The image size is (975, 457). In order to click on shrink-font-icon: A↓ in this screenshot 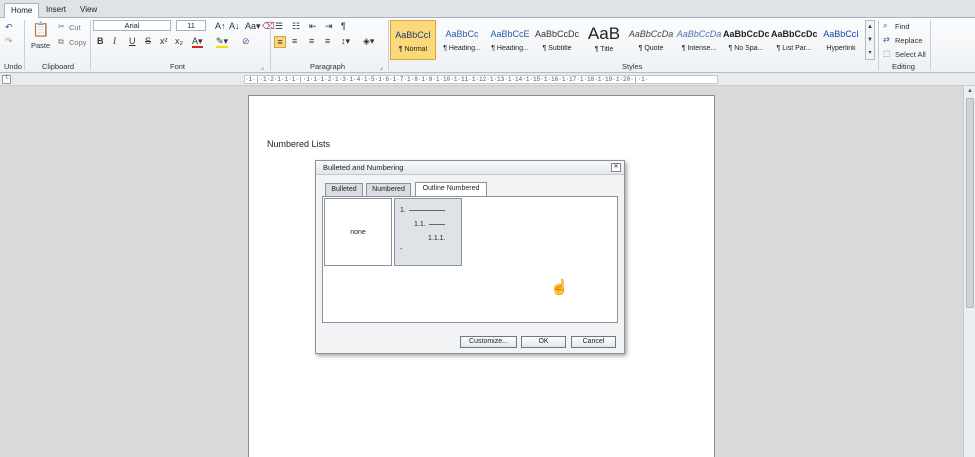, I will do `click(234, 26)`.